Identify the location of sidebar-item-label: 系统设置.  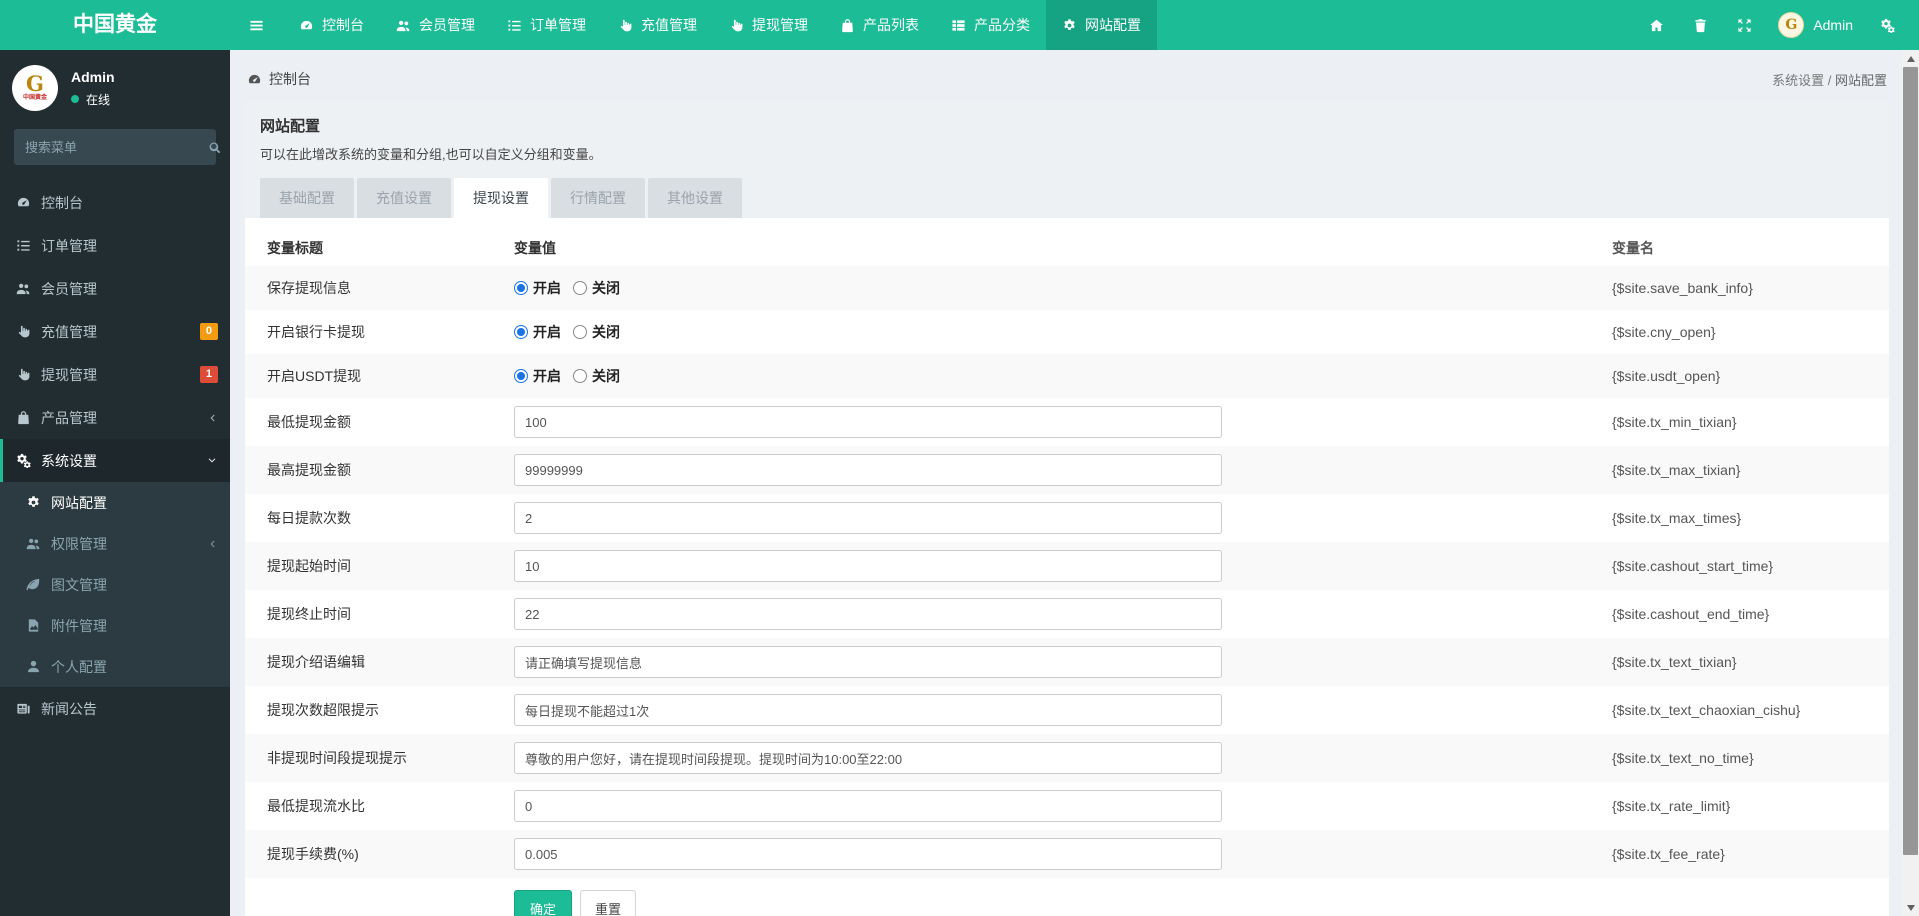
(69, 460).